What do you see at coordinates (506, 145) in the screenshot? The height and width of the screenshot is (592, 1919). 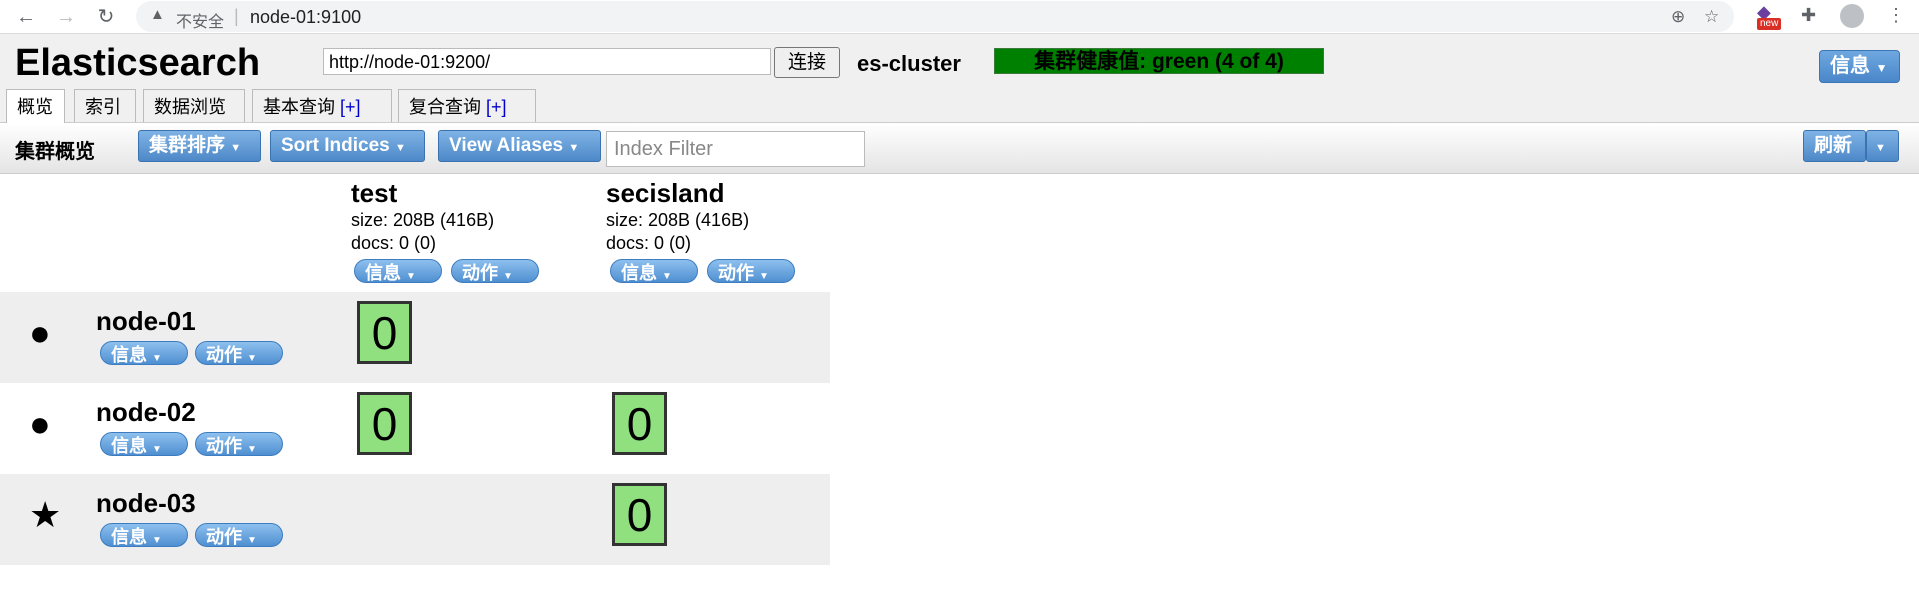 I see `button-label: View Aliases` at bounding box center [506, 145].